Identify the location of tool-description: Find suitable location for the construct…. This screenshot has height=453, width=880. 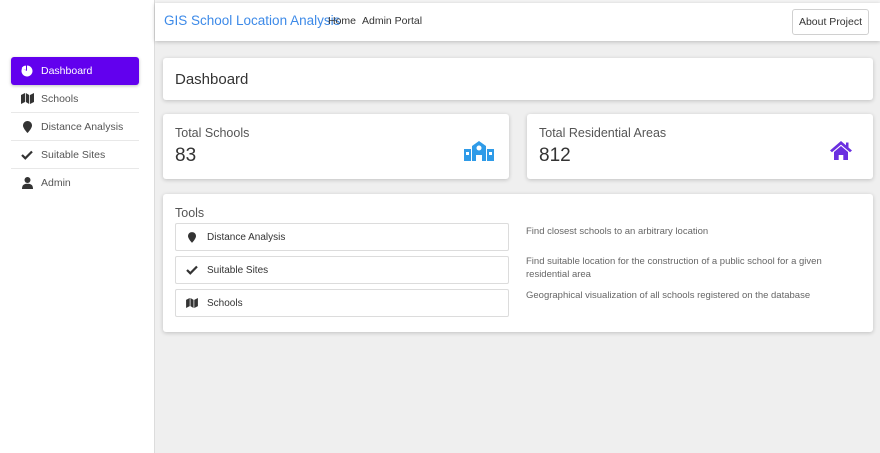
(674, 268).